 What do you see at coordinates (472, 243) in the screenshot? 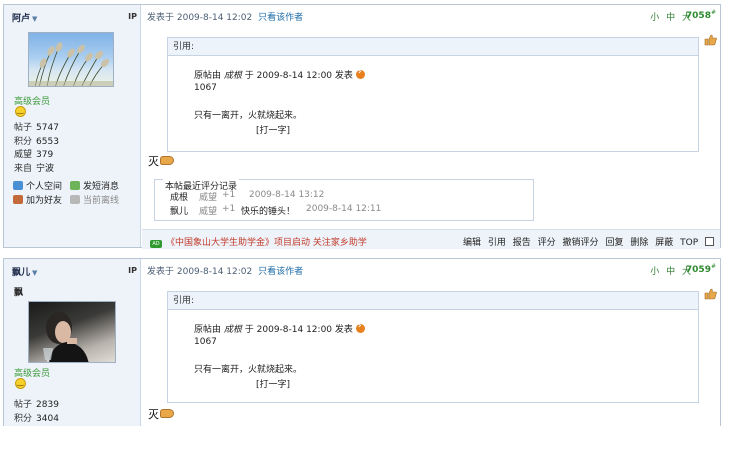
I see `edit-link: 编辑` at bounding box center [472, 243].